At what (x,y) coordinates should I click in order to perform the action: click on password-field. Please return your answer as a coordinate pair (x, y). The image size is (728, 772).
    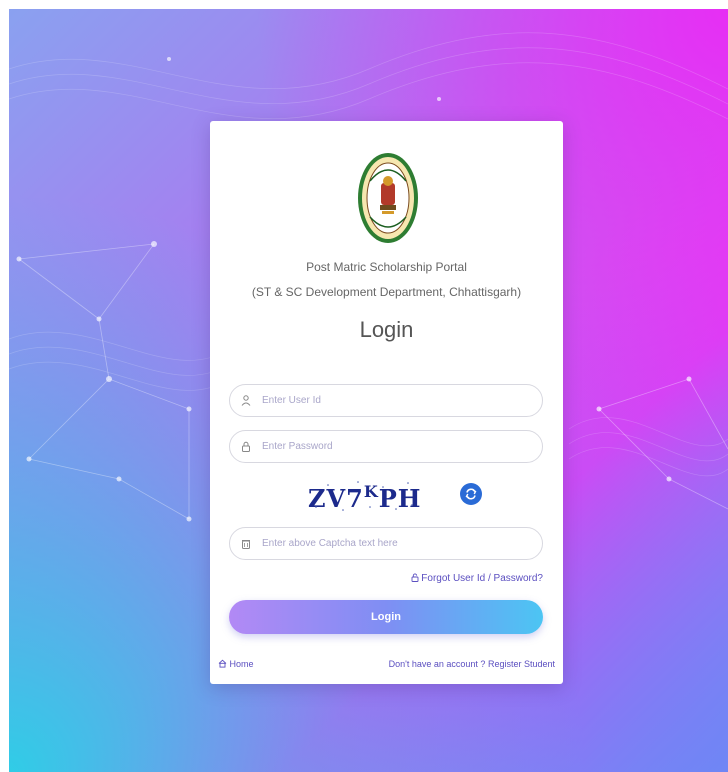
    Looking at the image, I should click on (386, 446).